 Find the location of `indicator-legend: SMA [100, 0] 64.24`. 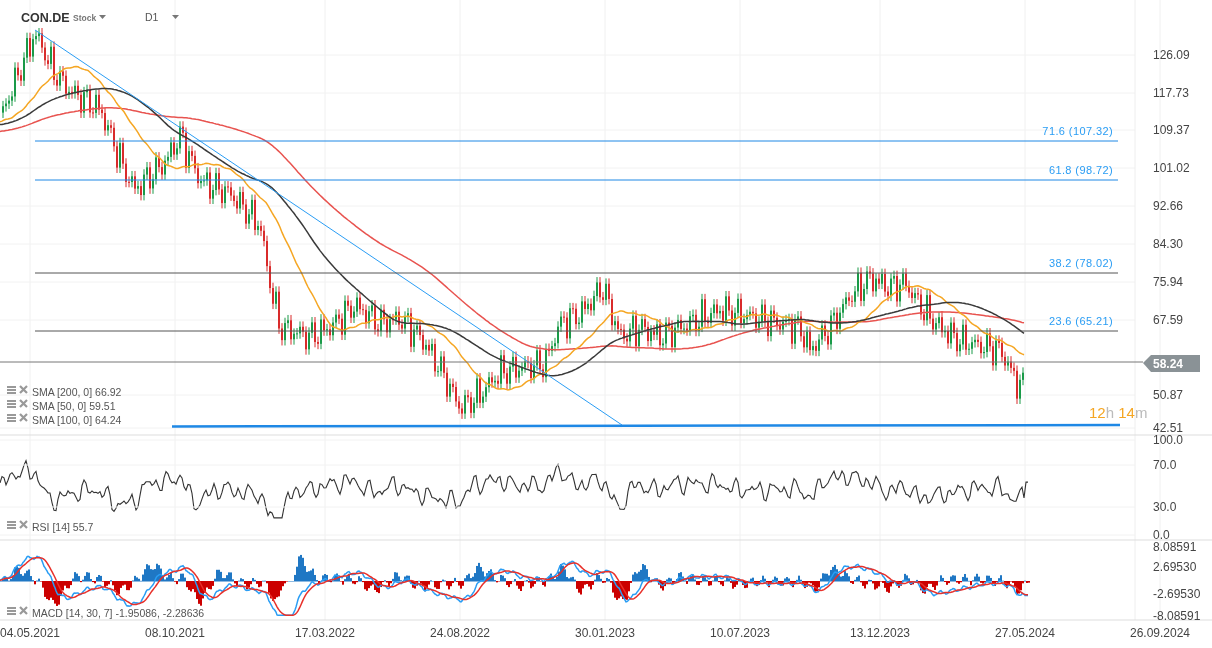

indicator-legend: SMA [100, 0] 64.24 is located at coordinates (77, 420).